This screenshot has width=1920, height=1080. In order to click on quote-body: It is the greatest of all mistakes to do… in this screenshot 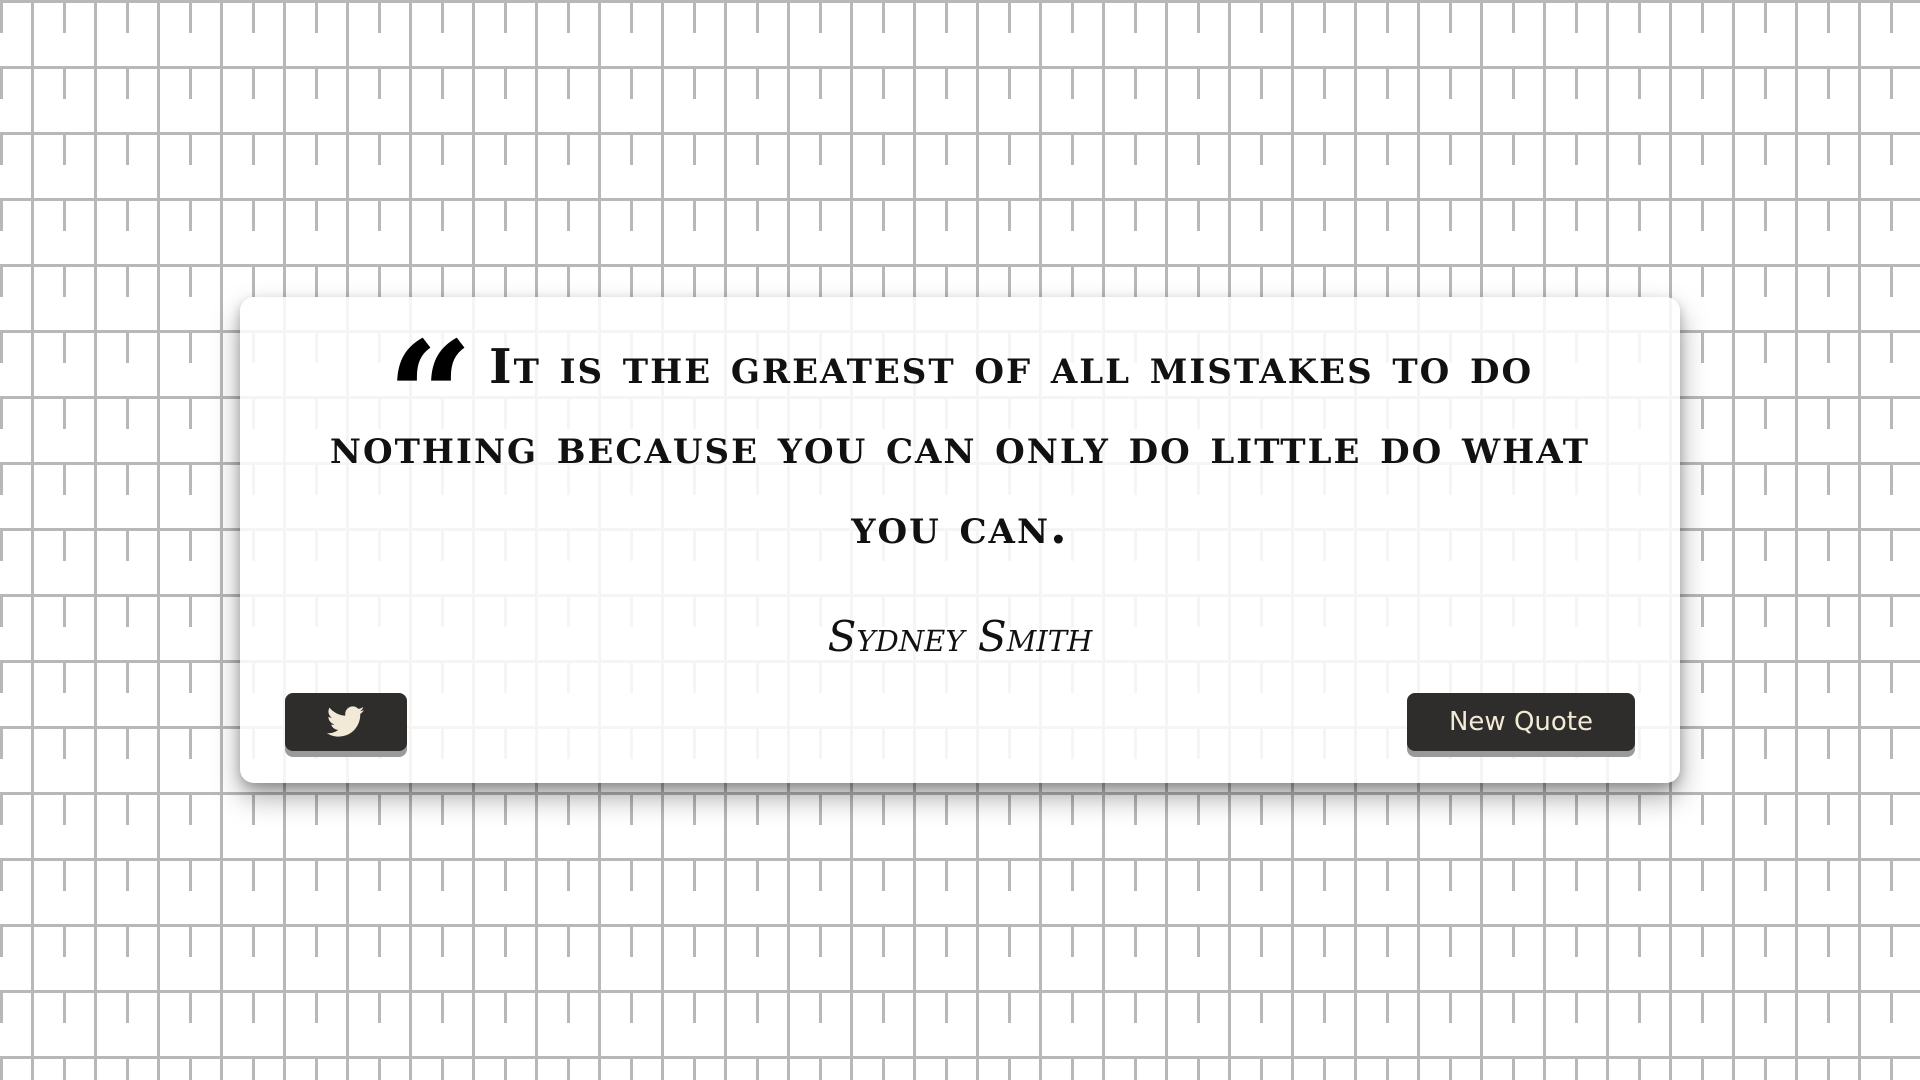, I will do `click(960, 447)`.